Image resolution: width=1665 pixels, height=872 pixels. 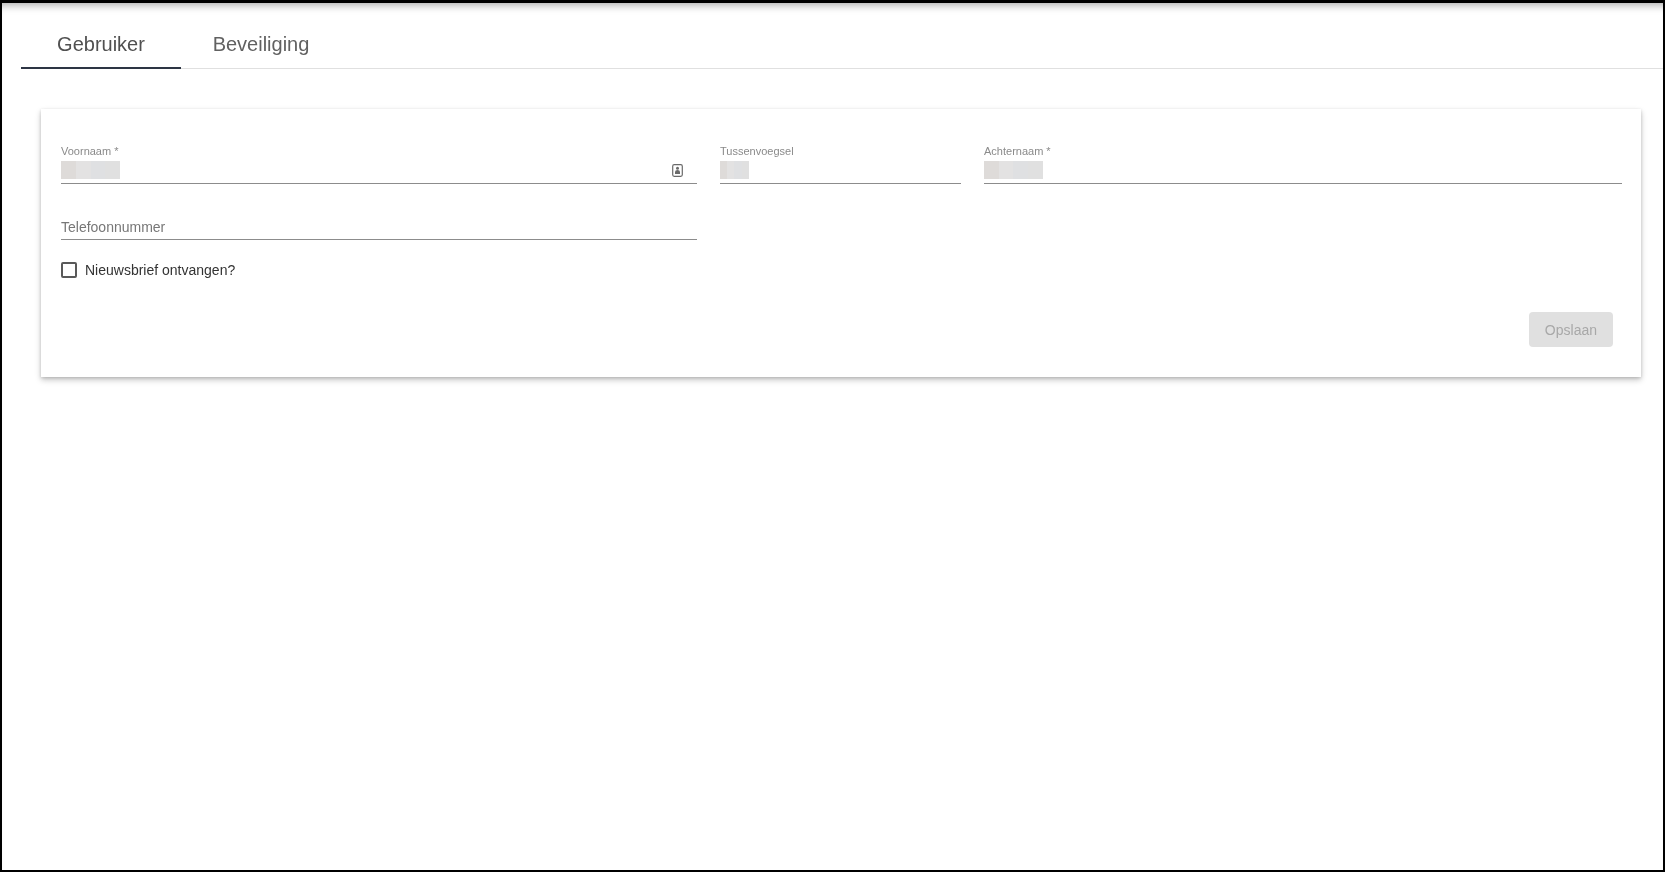 I want to click on field-label: Voornaam *, so click(x=90, y=151).